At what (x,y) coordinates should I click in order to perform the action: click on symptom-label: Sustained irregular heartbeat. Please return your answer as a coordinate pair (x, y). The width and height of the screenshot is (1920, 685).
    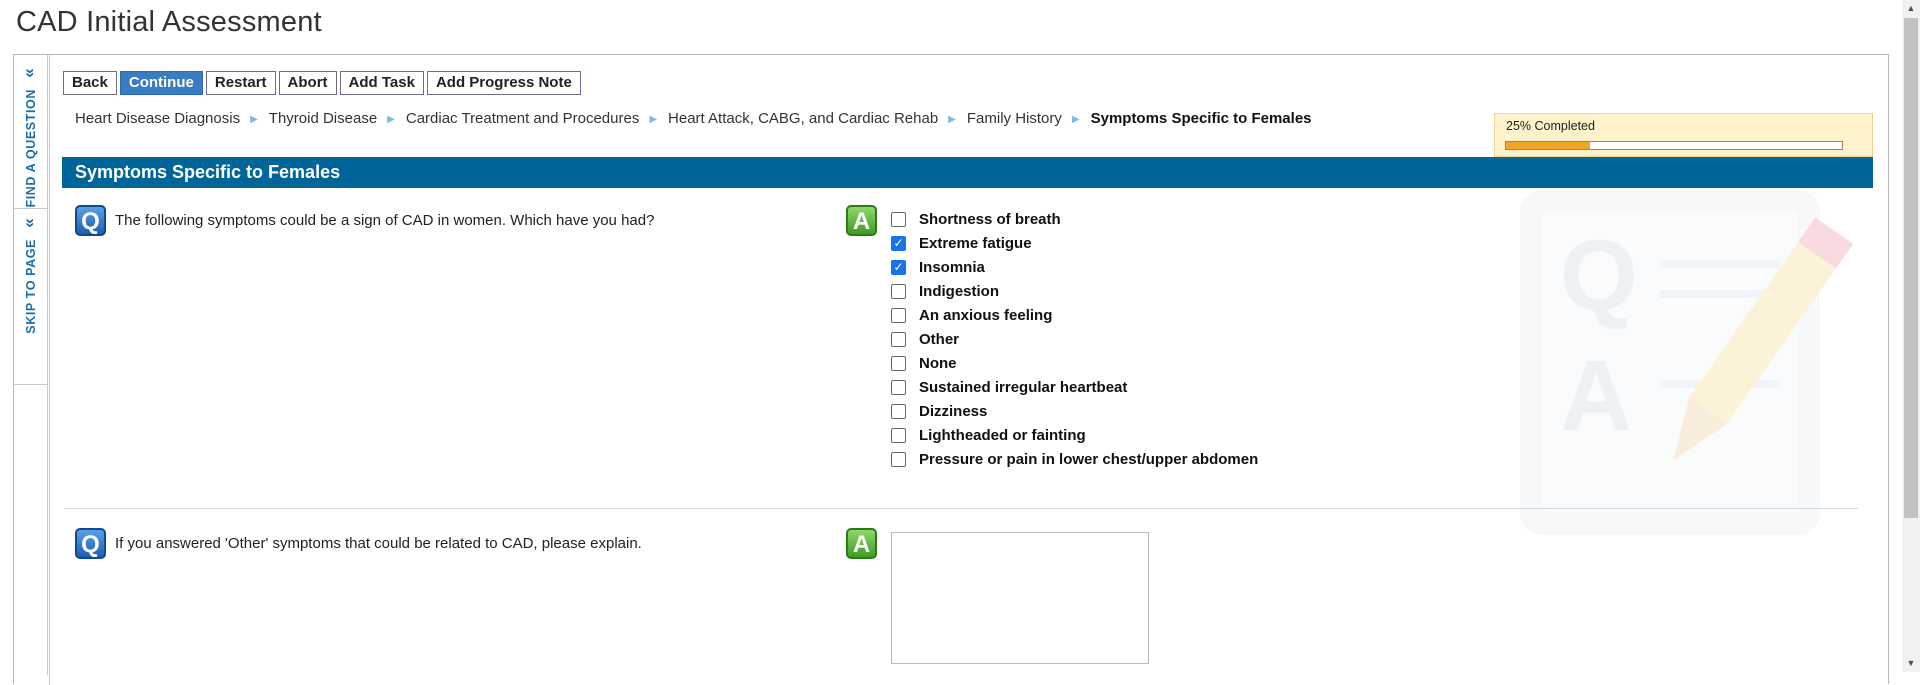
    Looking at the image, I should click on (1023, 387).